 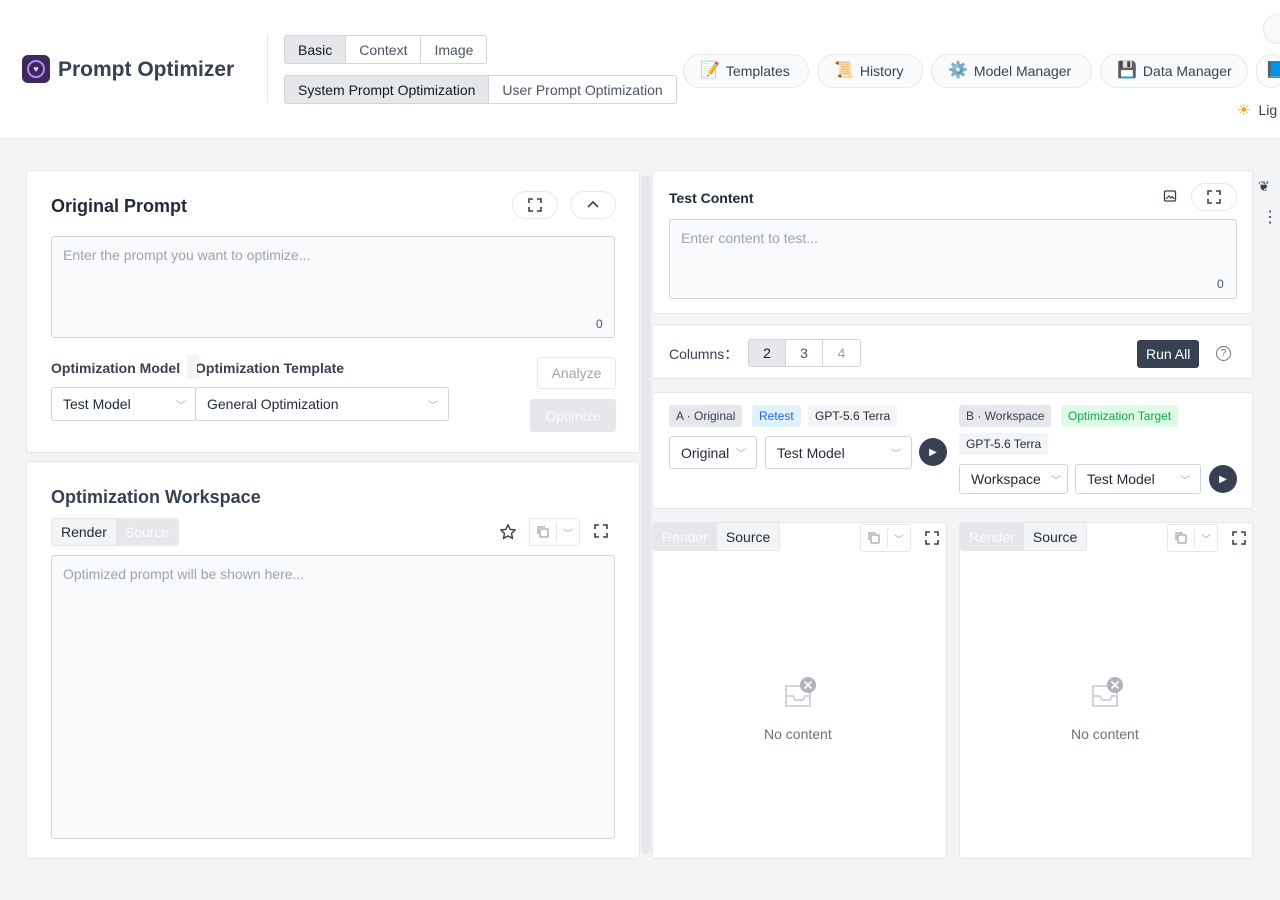 I want to click on tab-basic: Basic, so click(x=316, y=49).